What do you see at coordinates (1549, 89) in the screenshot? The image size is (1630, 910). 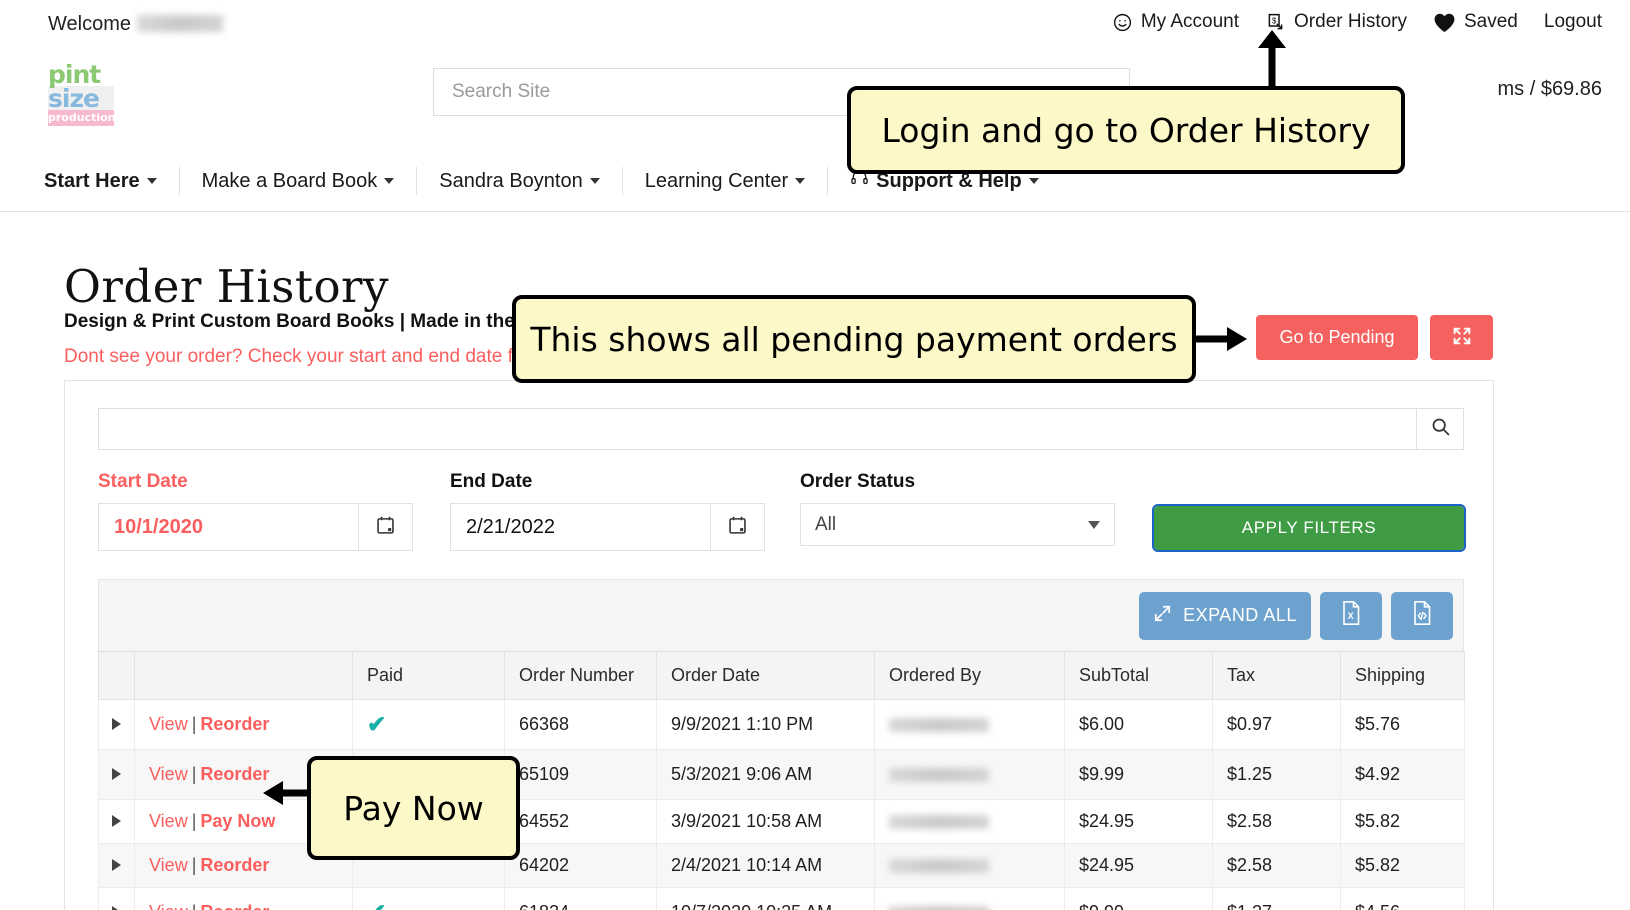 I see `cart-summary: ms / $69.86` at bounding box center [1549, 89].